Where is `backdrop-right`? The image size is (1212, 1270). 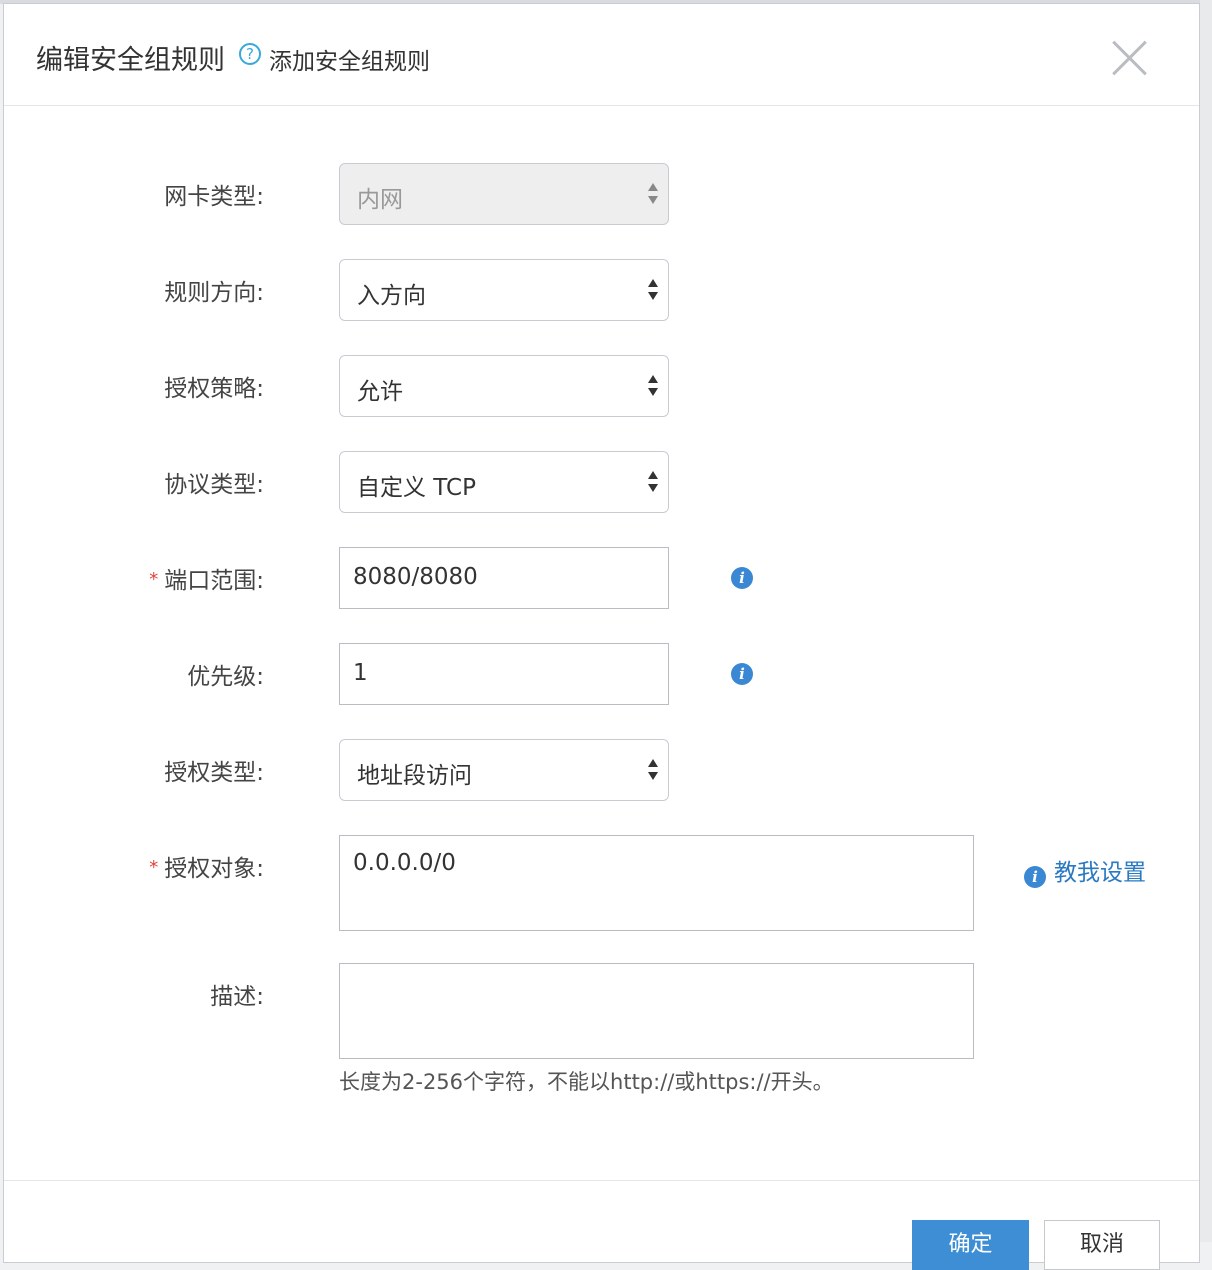
backdrop-right is located at coordinates (1206, 621).